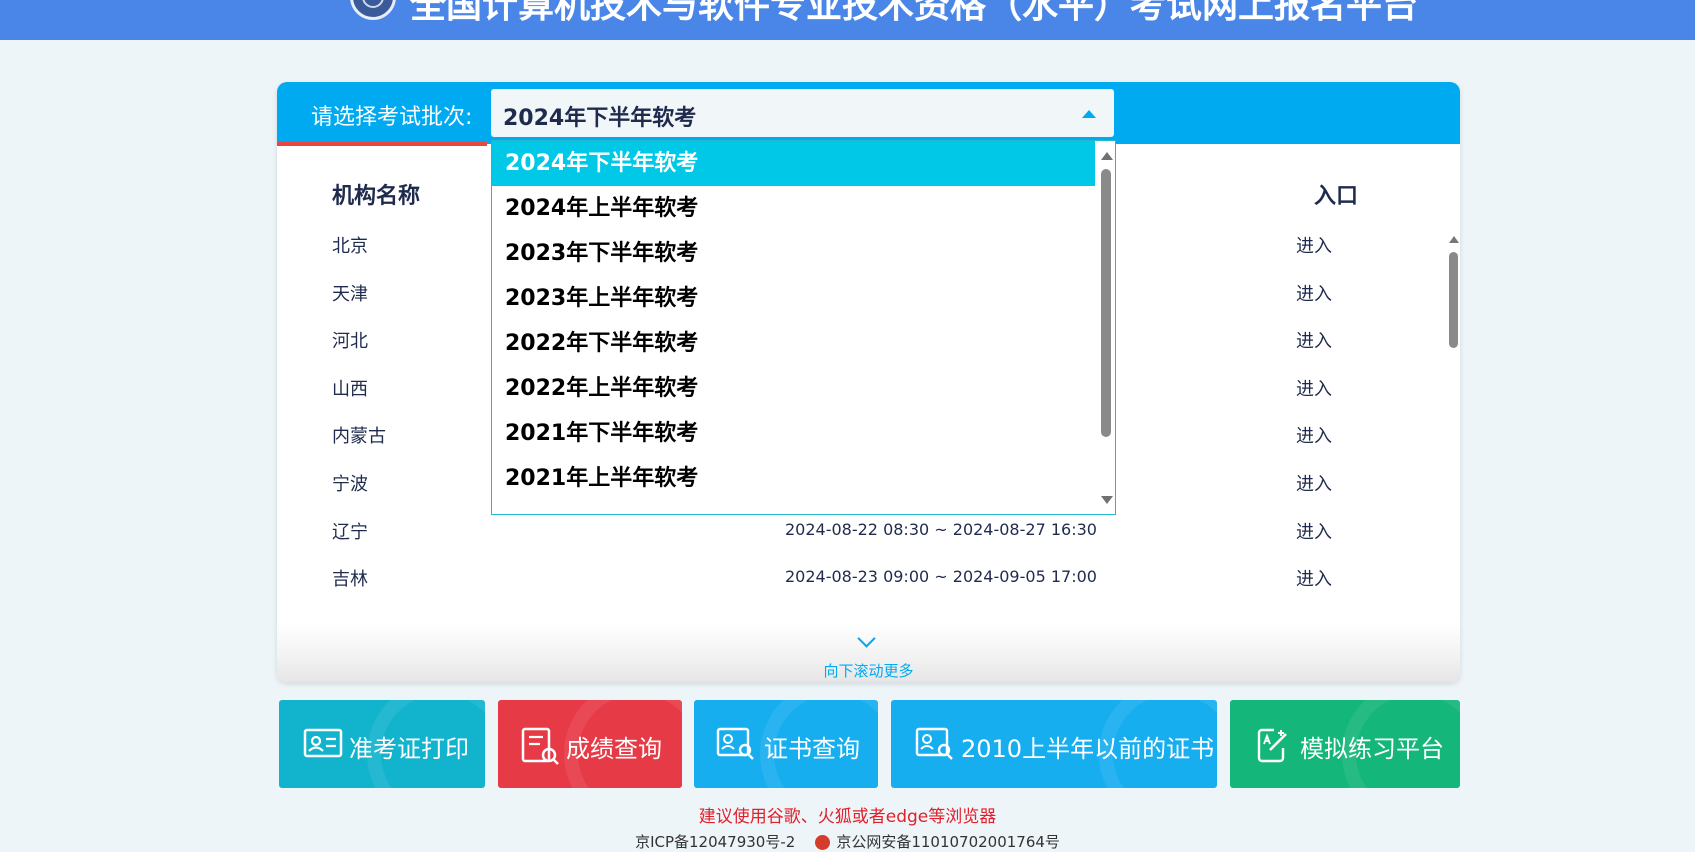 The height and width of the screenshot is (852, 1695). I want to click on scroll-more-hint: 向下滚动更多, so click(868, 671).